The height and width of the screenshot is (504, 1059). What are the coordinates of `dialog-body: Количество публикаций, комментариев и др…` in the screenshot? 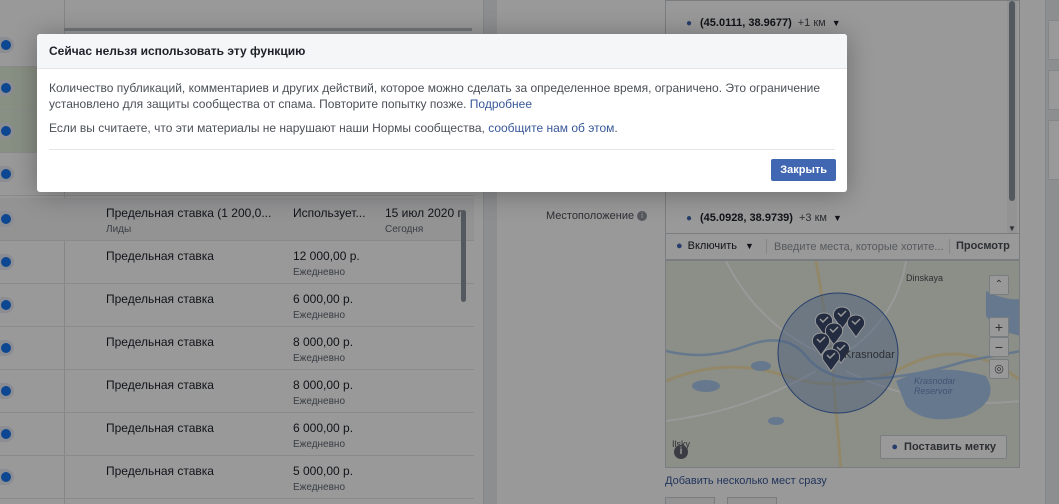 It's located at (442, 102).